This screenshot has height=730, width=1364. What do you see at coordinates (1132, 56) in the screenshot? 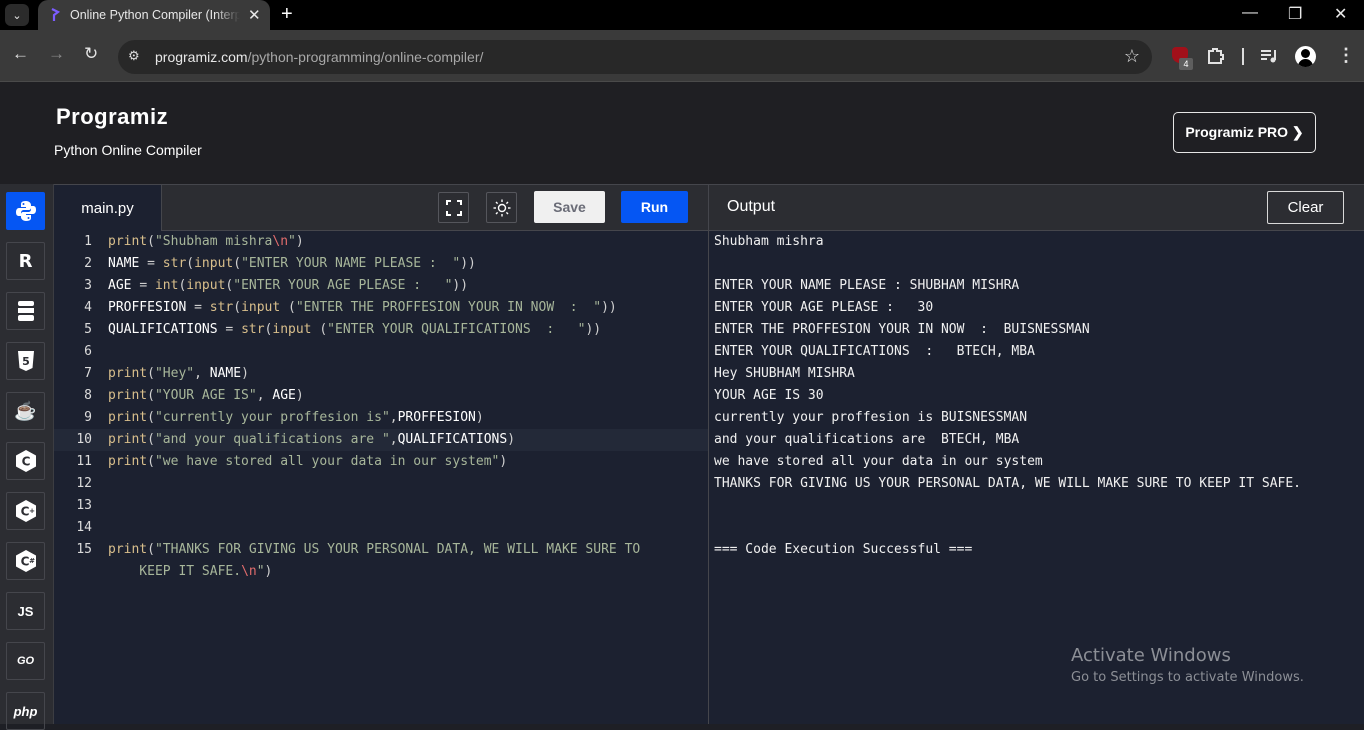
I see `star-icon: ☆` at bounding box center [1132, 56].